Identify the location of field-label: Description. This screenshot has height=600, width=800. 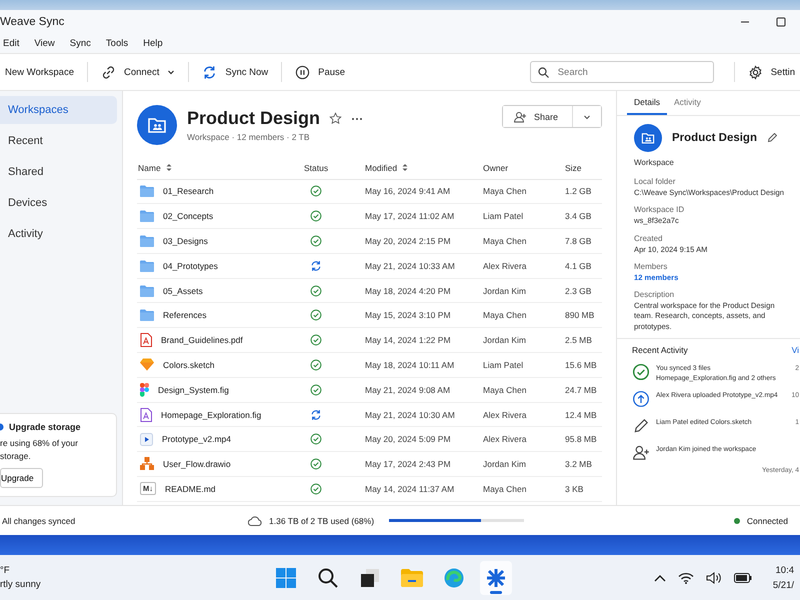
(655, 294).